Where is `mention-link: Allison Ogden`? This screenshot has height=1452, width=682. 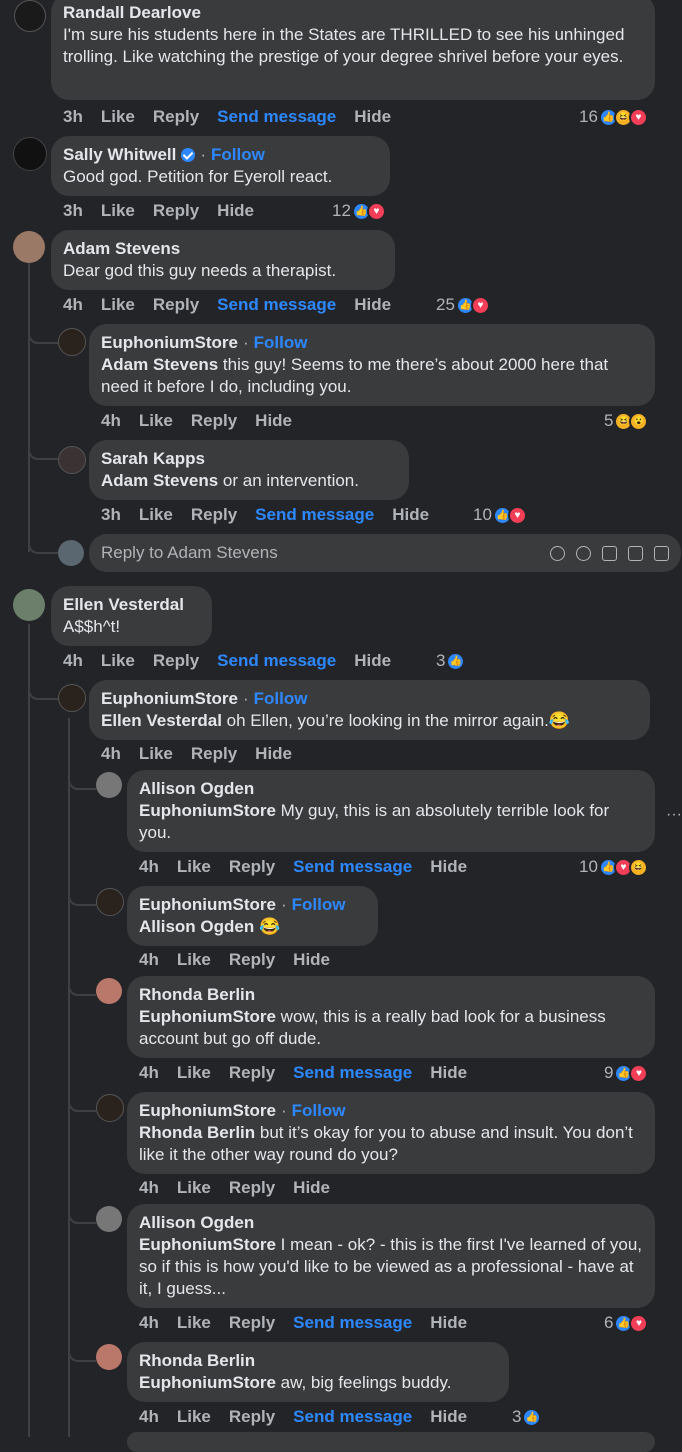 mention-link: Allison Ogden is located at coordinates (196, 926).